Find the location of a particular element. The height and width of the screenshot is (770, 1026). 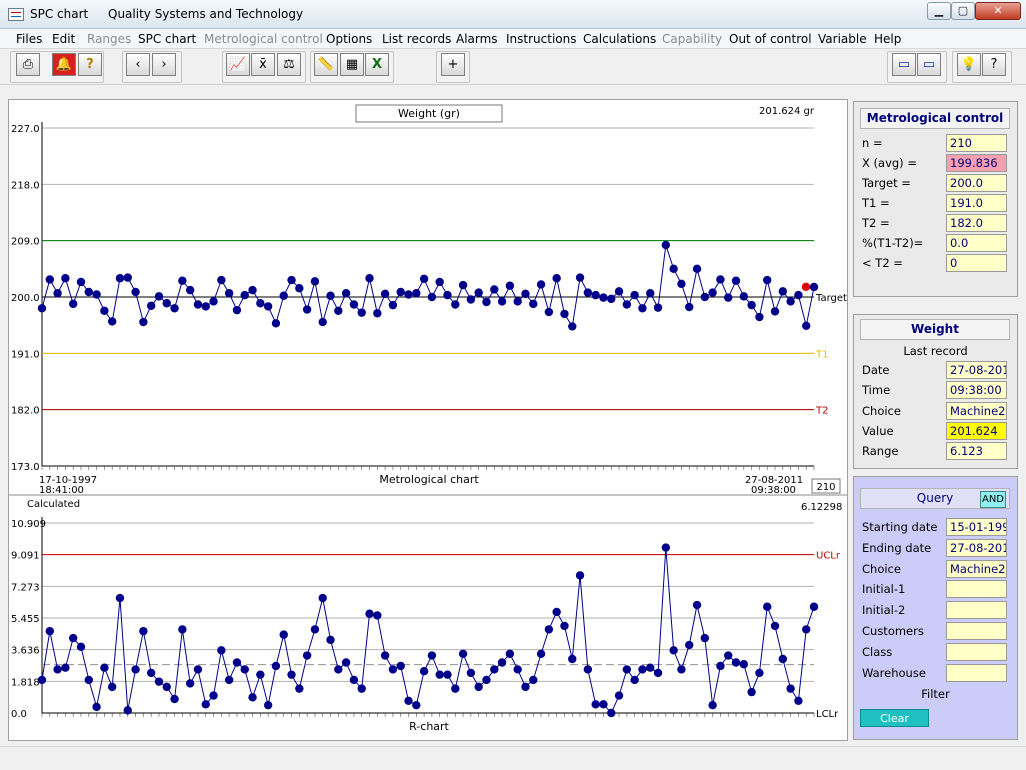

window-title: Quality Systems and Technology is located at coordinates (206, 14).